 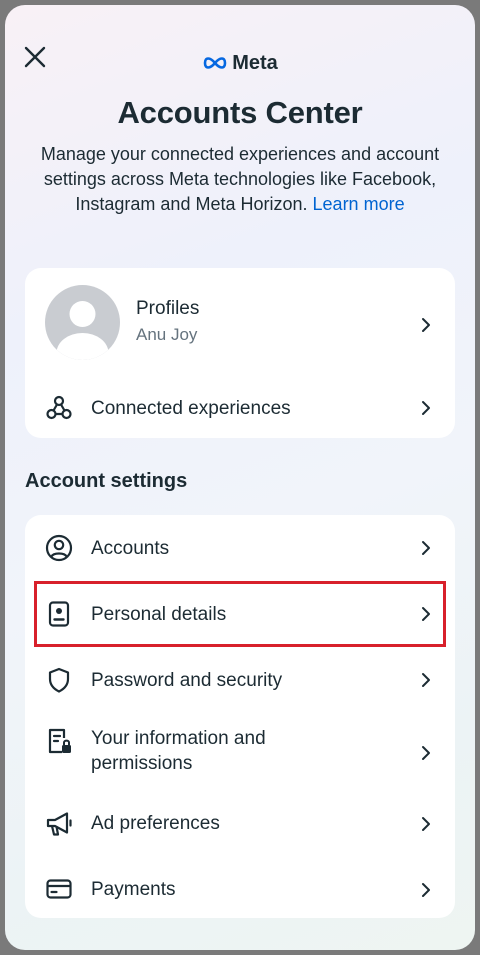 What do you see at coordinates (168, 308) in the screenshot?
I see `profiles-label: Profiles` at bounding box center [168, 308].